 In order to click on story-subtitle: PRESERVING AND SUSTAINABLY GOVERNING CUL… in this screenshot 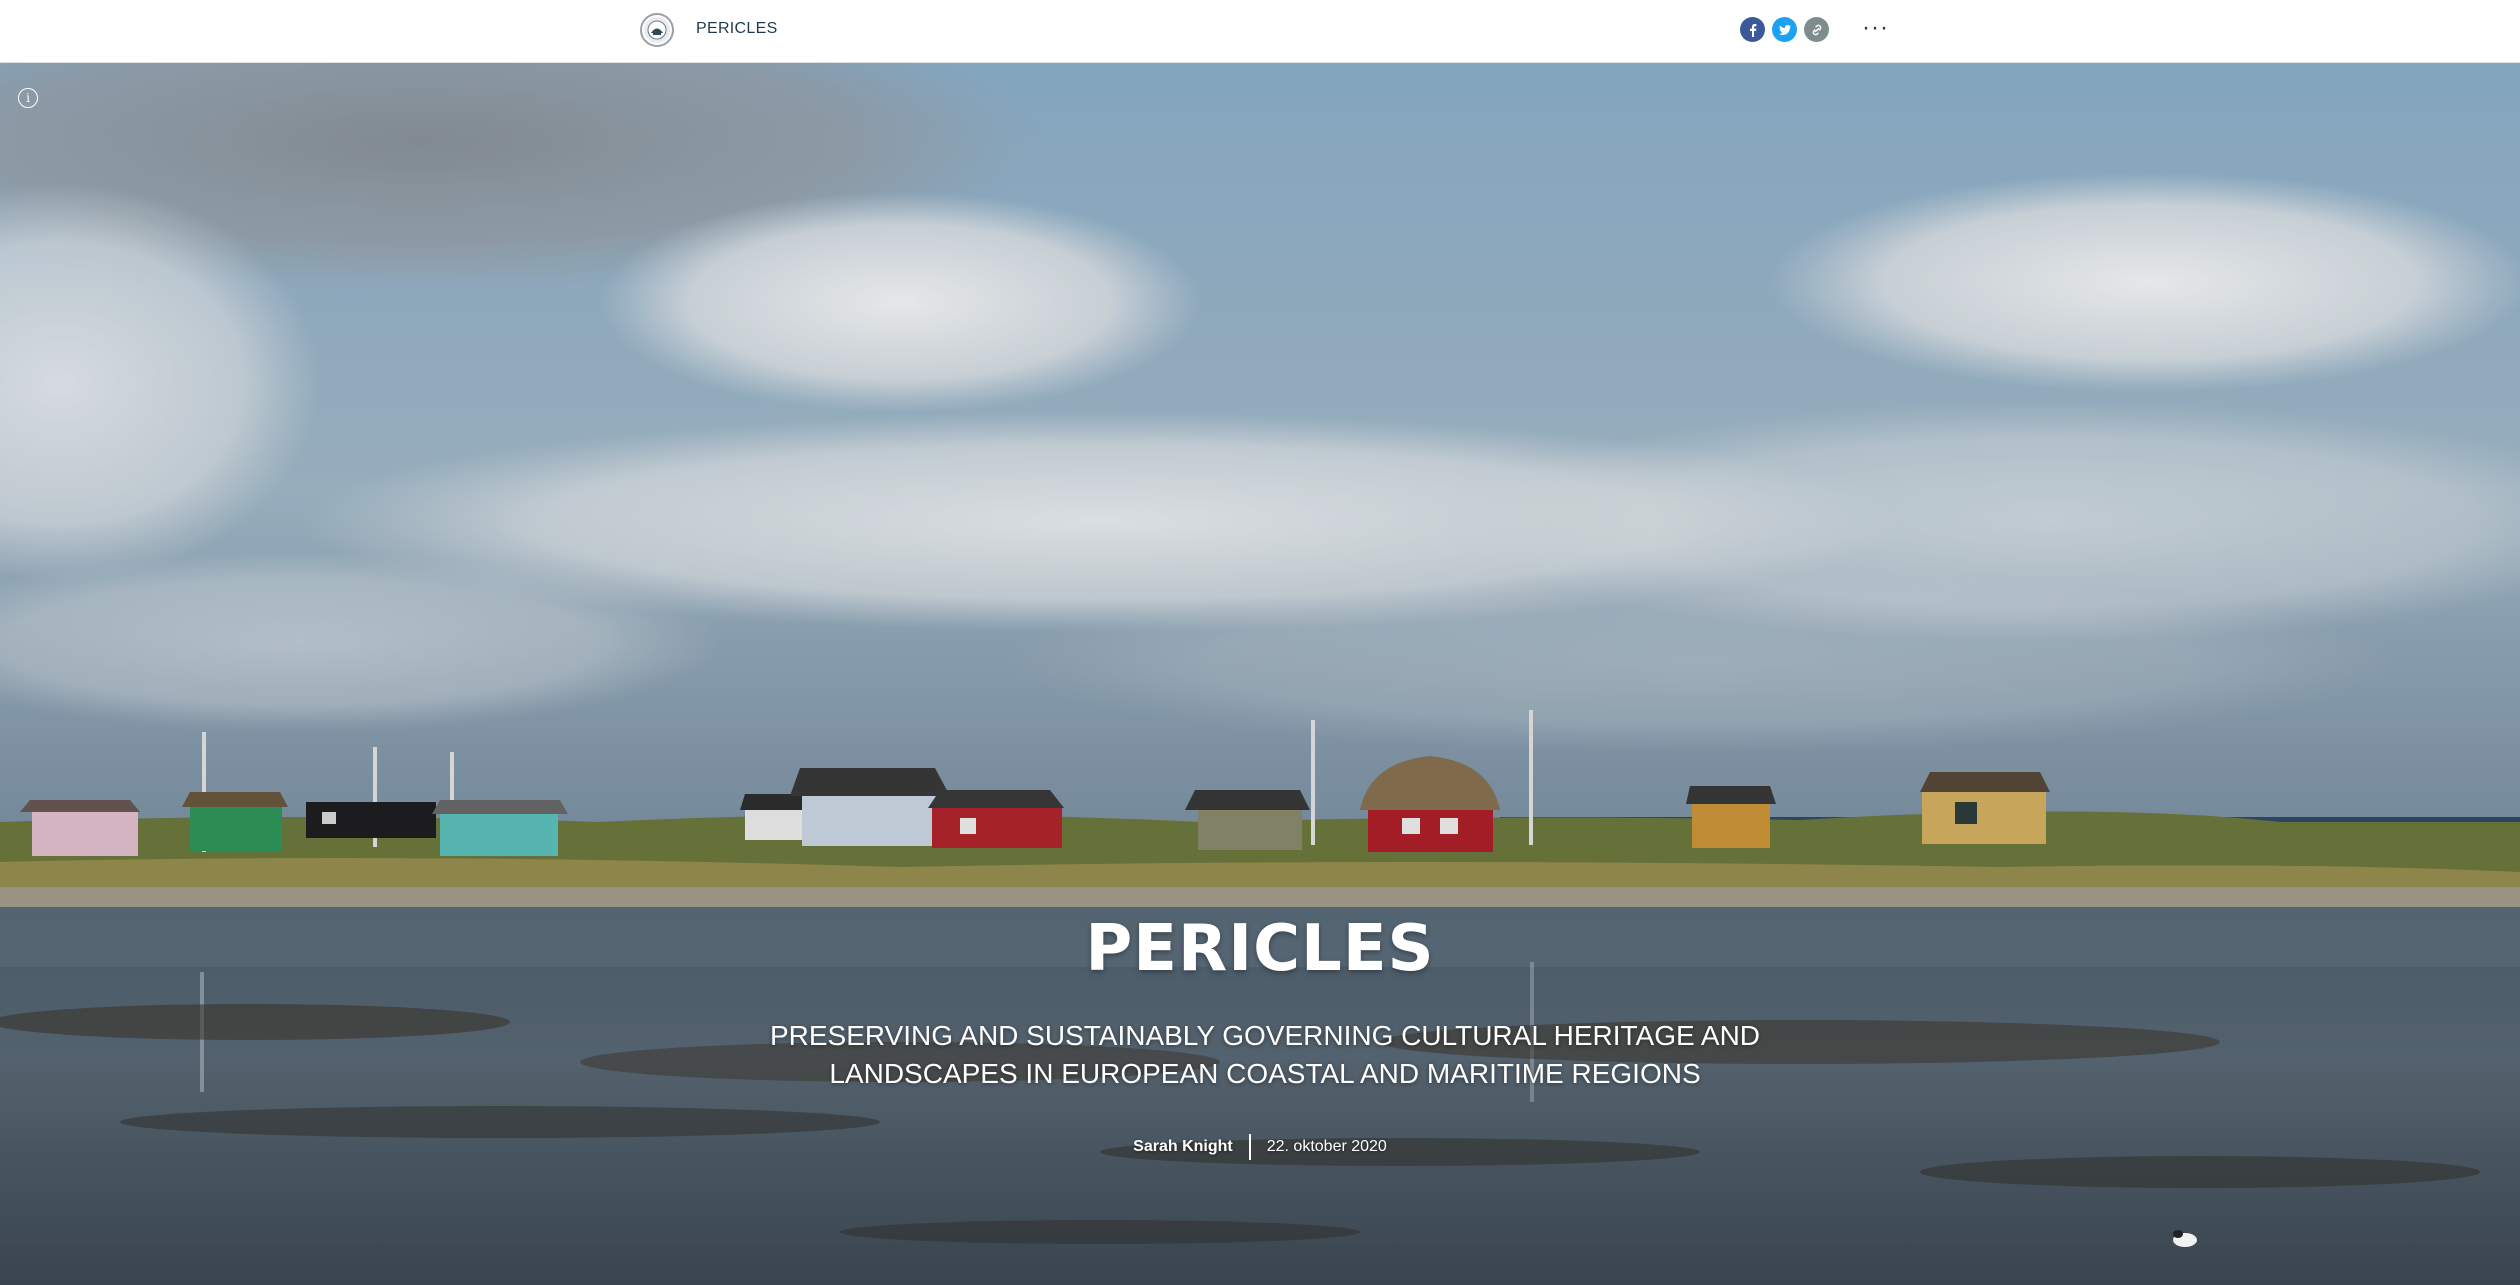, I will do `click(1265, 1054)`.